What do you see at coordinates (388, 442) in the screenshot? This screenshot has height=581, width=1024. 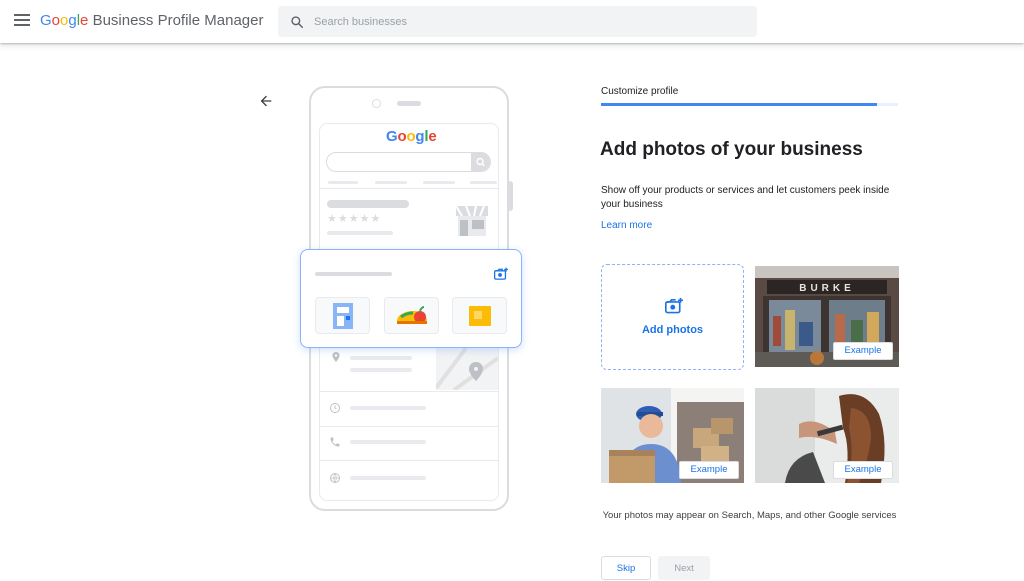 I see `screen-phone-placeholder` at bounding box center [388, 442].